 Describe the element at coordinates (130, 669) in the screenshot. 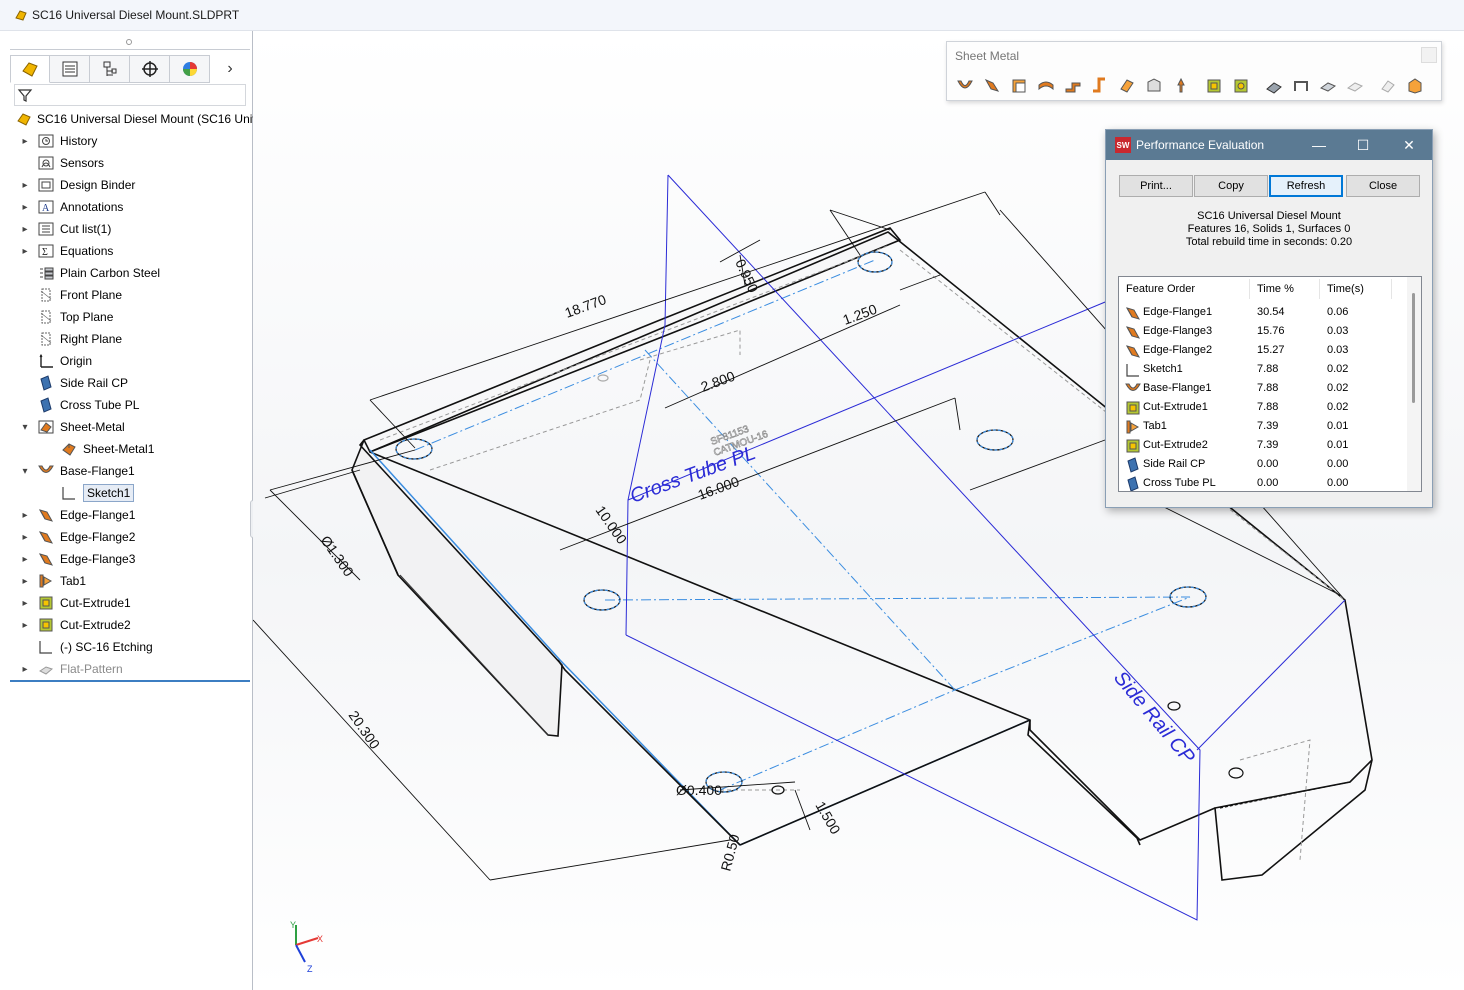

I see `tree-item-flat-pattern: ▸ Flat-Pattern` at that location.